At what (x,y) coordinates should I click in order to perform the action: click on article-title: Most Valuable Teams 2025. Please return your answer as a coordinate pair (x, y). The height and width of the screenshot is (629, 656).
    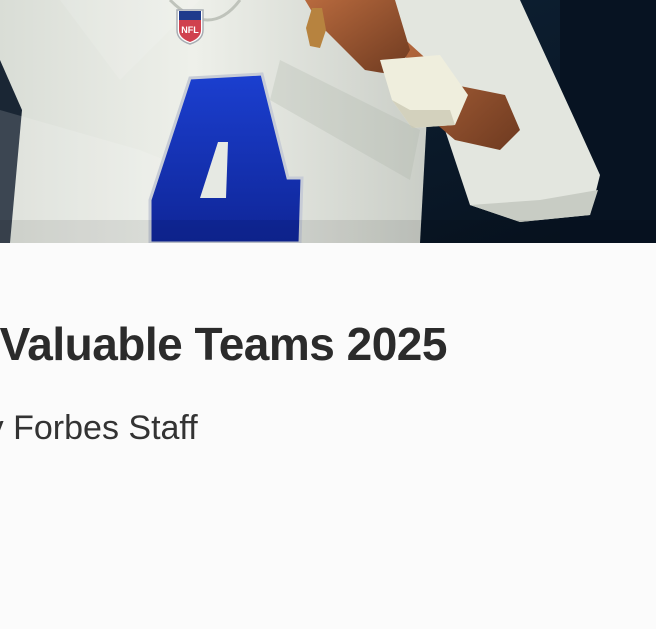
    Looking at the image, I should click on (223, 344).